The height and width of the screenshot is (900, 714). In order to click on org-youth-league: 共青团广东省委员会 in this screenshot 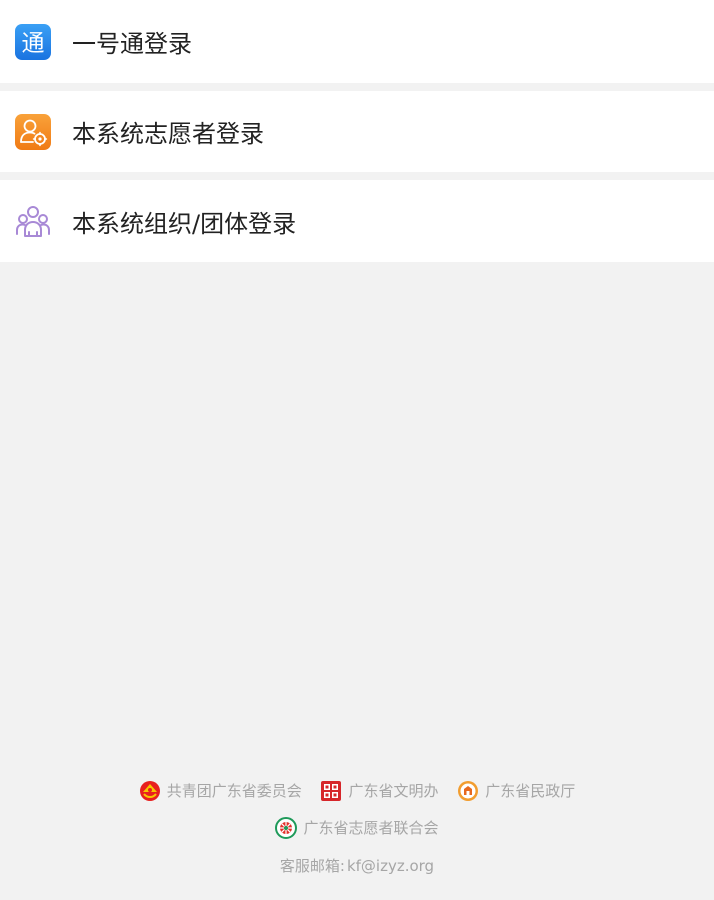, I will do `click(220, 791)`.